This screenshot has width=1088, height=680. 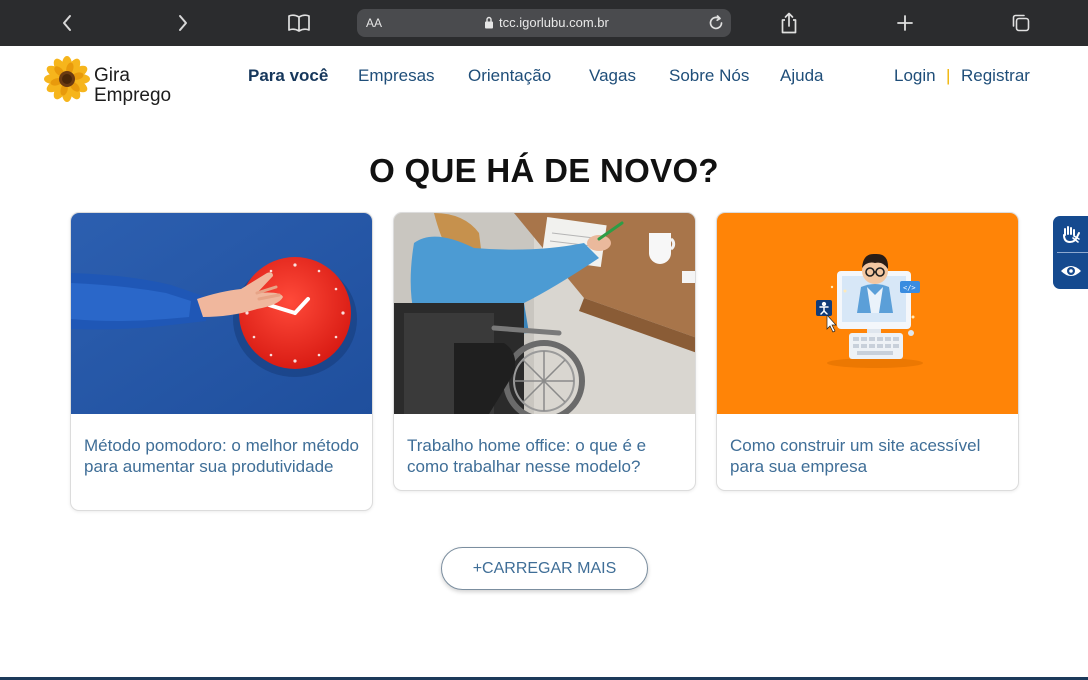 I want to click on browser-toolbar: AA tcc.igorlubu.com.br, so click(x=544, y=23).